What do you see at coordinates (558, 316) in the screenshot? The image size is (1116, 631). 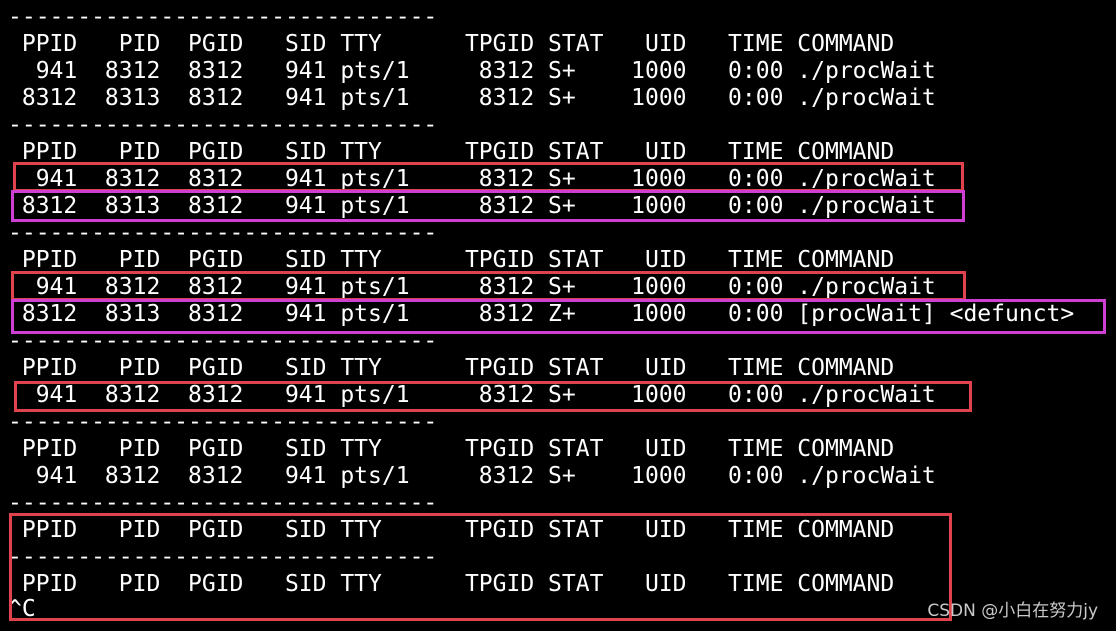 I see `highlight-box-zombie` at bounding box center [558, 316].